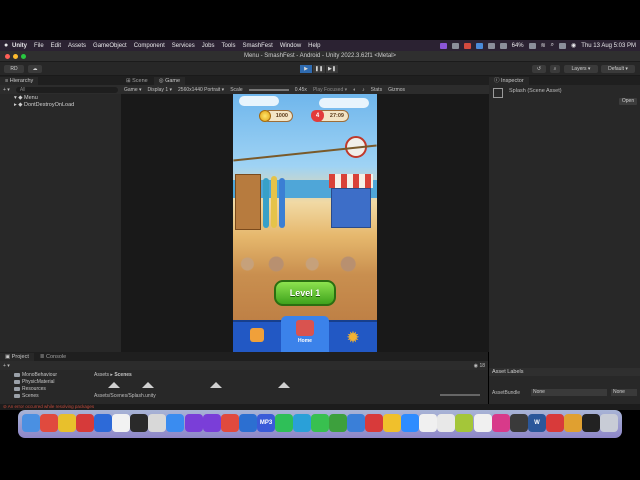 This screenshot has width=640, height=480. Describe the element at coordinates (618, 69) in the screenshot. I see `layout-dropdown: Default ▾` at that location.